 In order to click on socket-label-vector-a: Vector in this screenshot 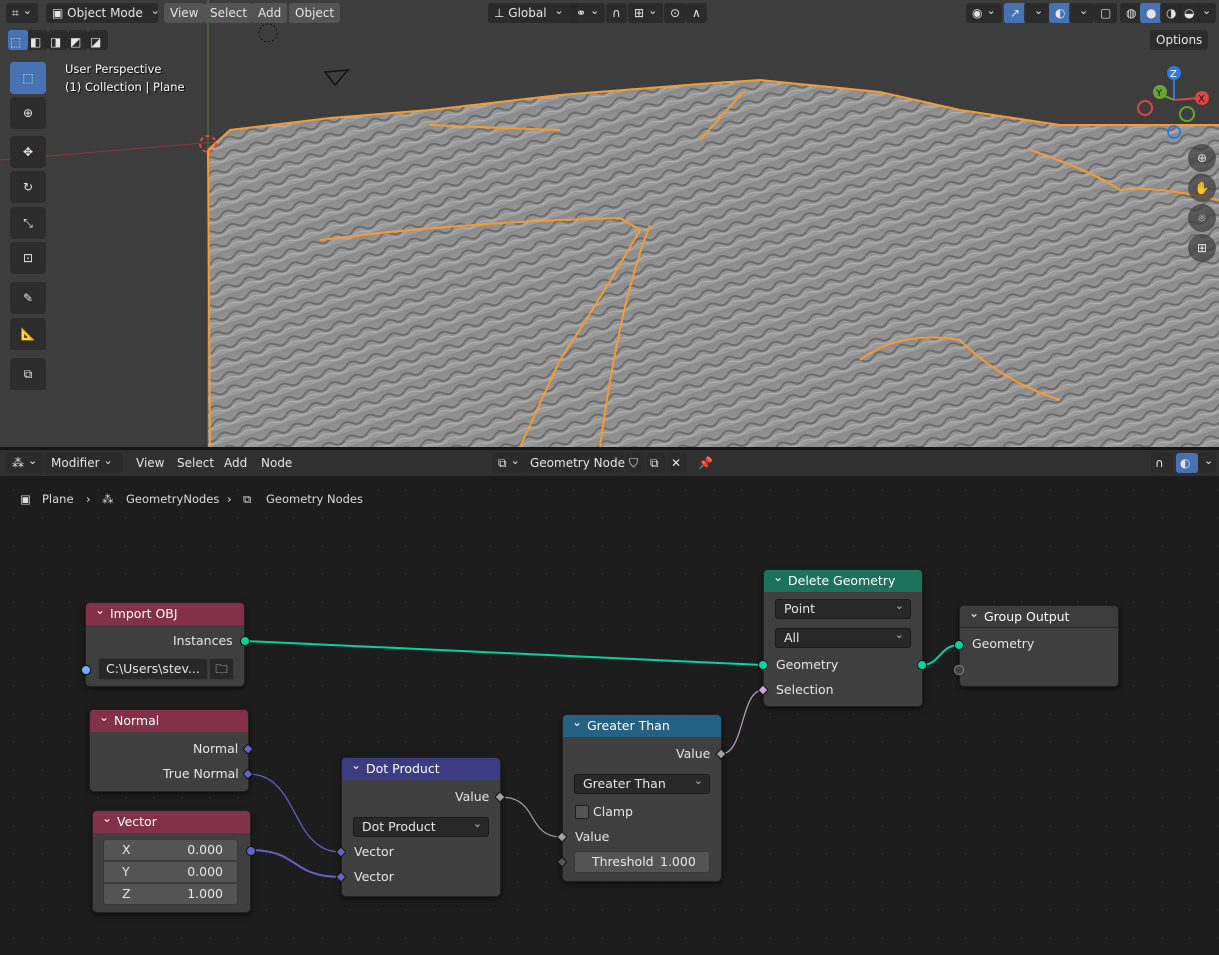, I will do `click(374, 851)`.